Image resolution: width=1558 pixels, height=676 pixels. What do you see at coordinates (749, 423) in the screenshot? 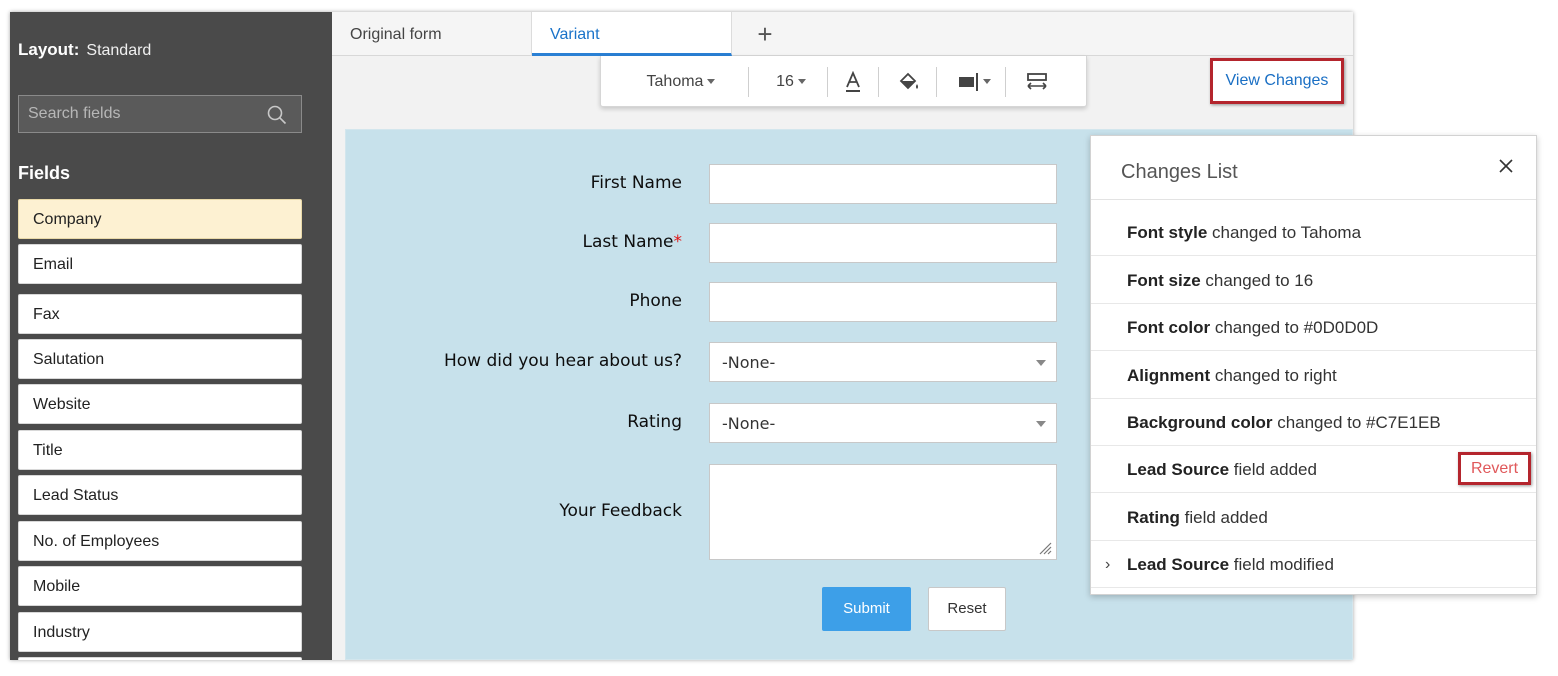
I see `rating-value: -None-` at bounding box center [749, 423].